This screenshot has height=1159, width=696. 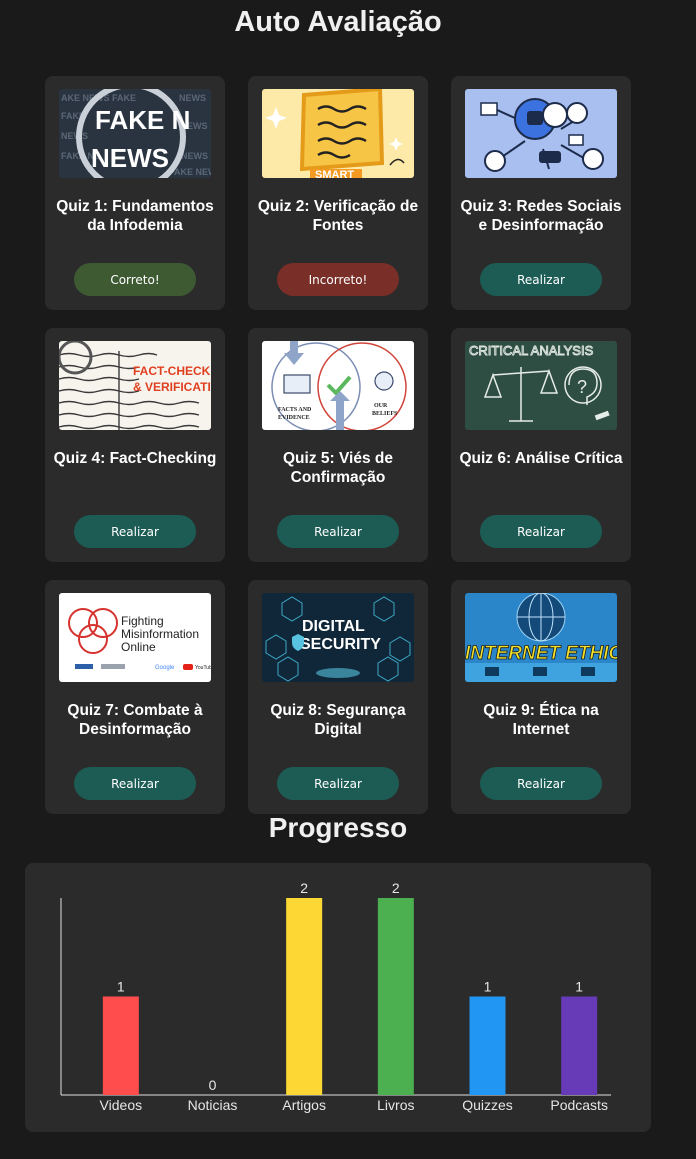 I want to click on chart-tick-label-quizzes: Quizzes, so click(x=487, y=1105).